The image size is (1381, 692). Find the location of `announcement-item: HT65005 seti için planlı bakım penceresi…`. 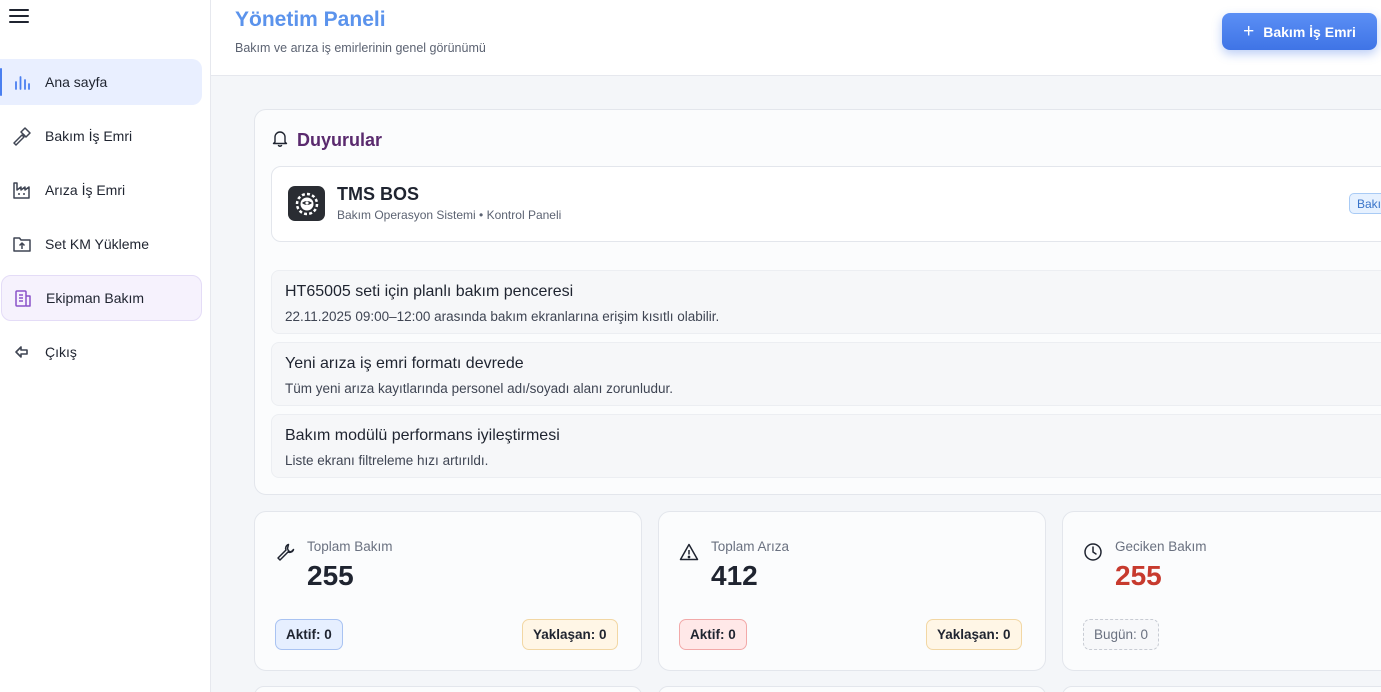

announcement-item: HT65005 seti için planlı bakım penceresi… is located at coordinates (826, 302).